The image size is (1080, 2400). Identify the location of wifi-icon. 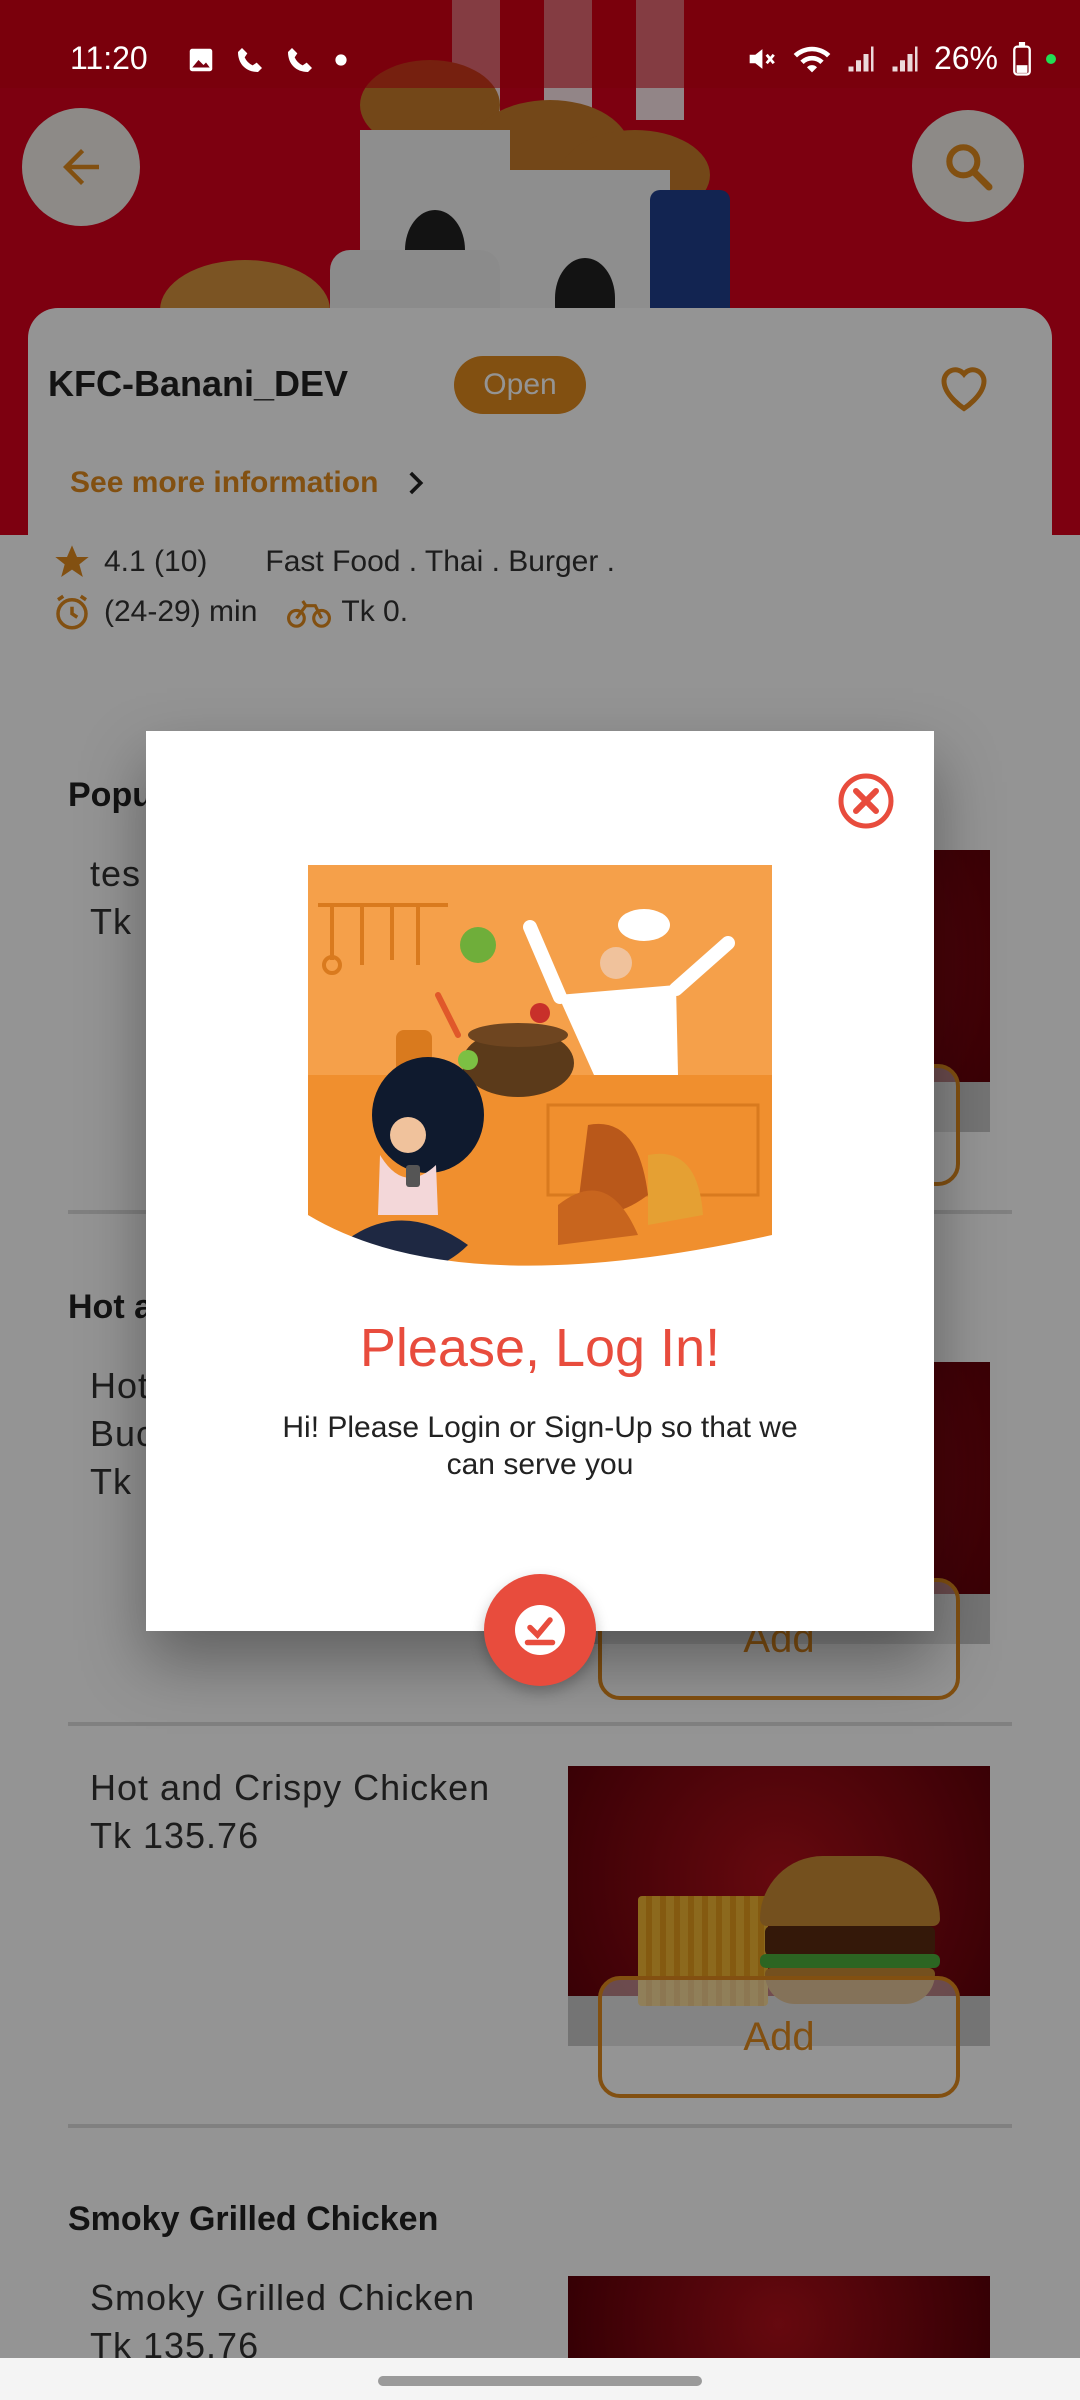
(812, 59).